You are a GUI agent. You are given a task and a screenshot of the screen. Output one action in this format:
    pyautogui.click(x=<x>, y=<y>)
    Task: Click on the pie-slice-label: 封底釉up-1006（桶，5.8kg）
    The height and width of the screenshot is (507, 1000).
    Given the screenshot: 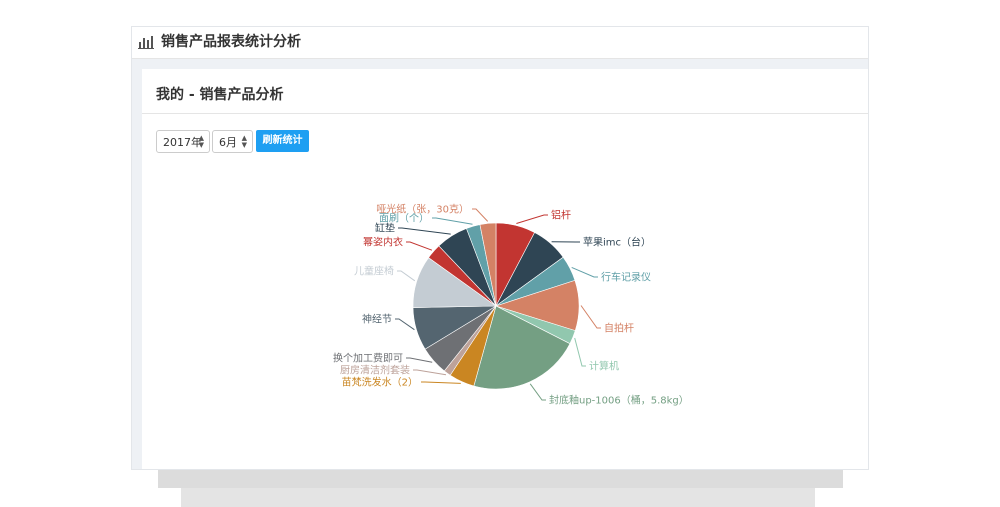 What is the action you would take?
    pyautogui.click(x=619, y=400)
    